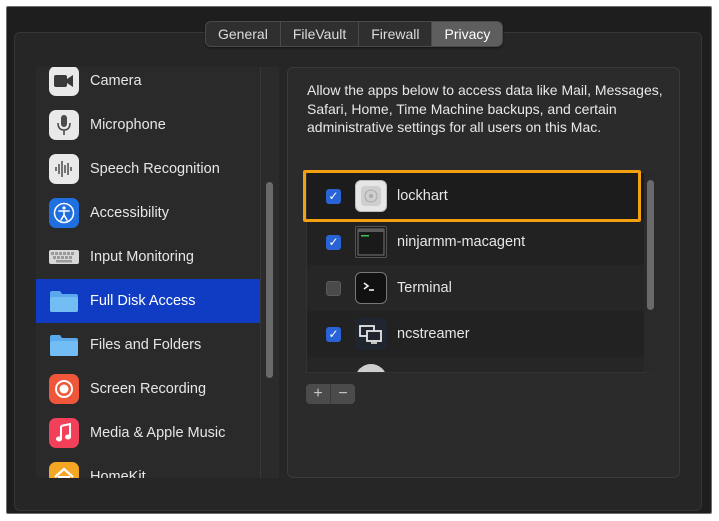 Image resolution: width=719 pixels, height=521 pixels. What do you see at coordinates (269, 280) in the screenshot?
I see `sidebar-scroll-thumb` at bounding box center [269, 280].